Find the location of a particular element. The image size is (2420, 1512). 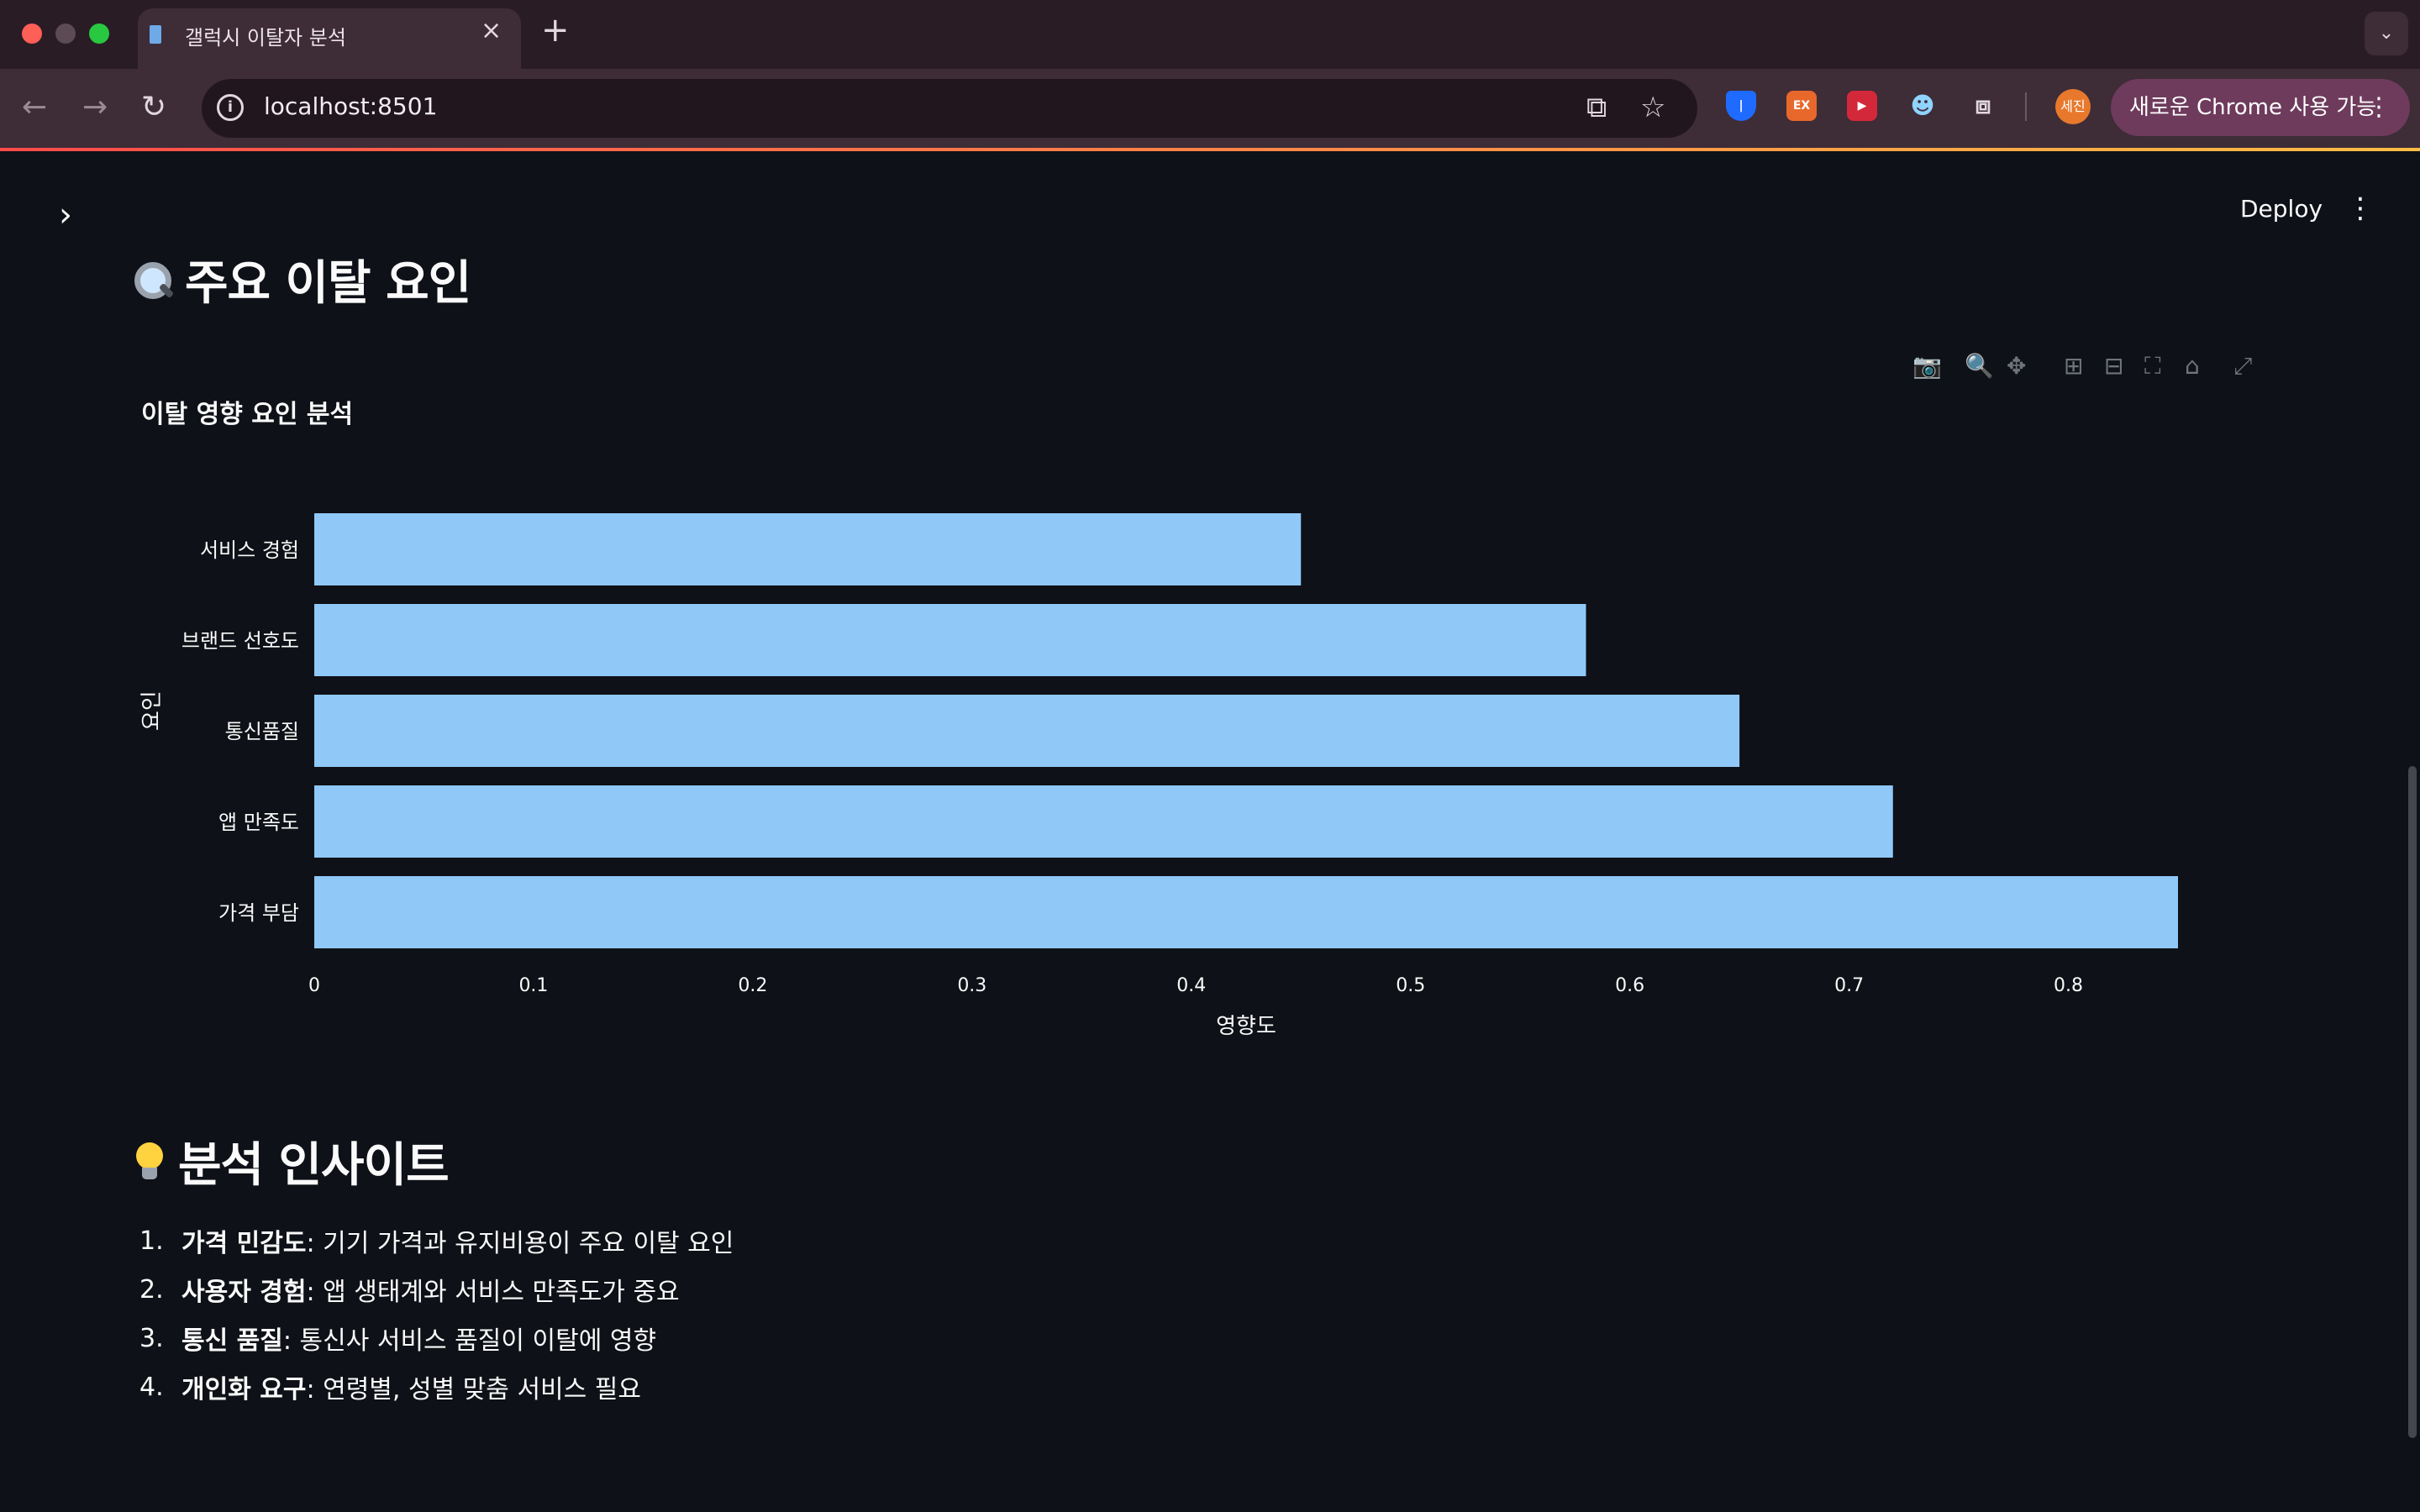

y-tick-label: 통신품질 is located at coordinates (262, 731).